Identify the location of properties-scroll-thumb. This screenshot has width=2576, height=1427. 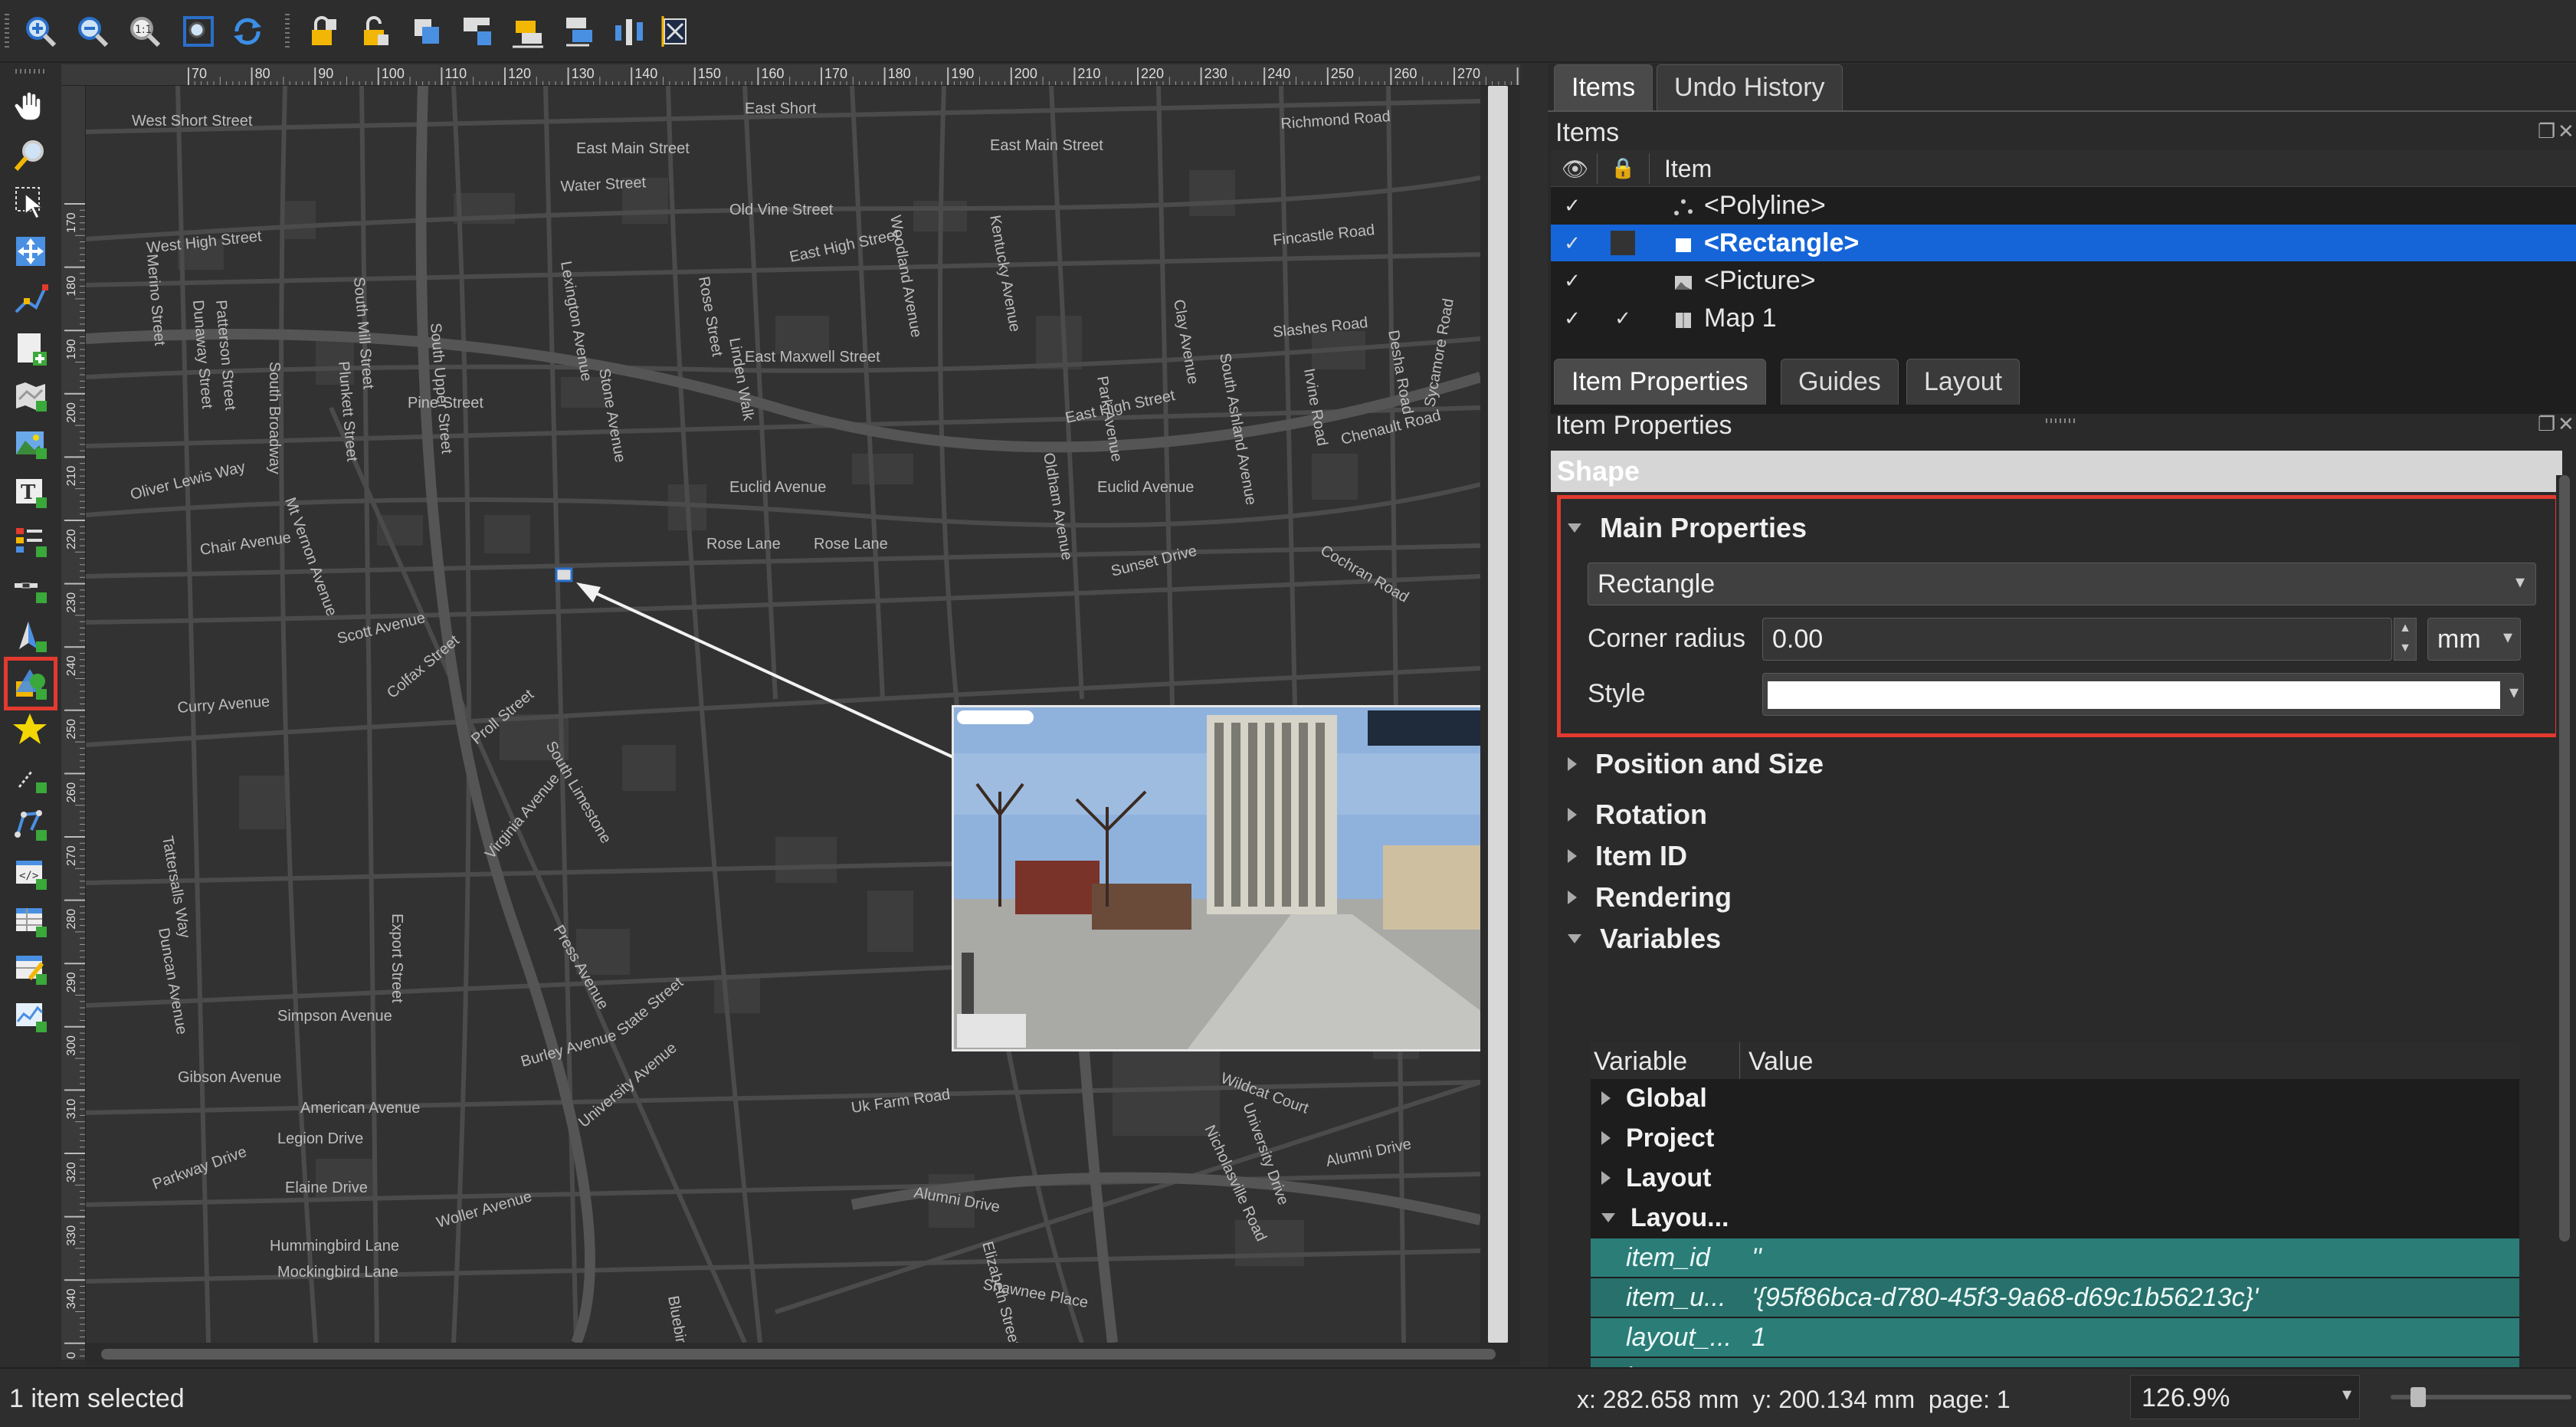
(2565, 858).